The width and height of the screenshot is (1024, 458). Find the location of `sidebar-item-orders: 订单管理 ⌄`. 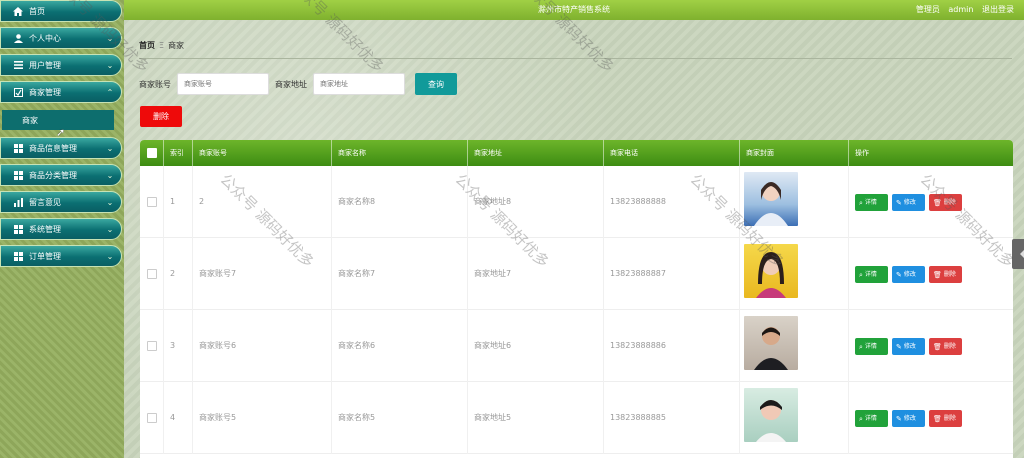

sidebar-item-orders: 订单管理 ⌄ is located at coordinates (61, 256).